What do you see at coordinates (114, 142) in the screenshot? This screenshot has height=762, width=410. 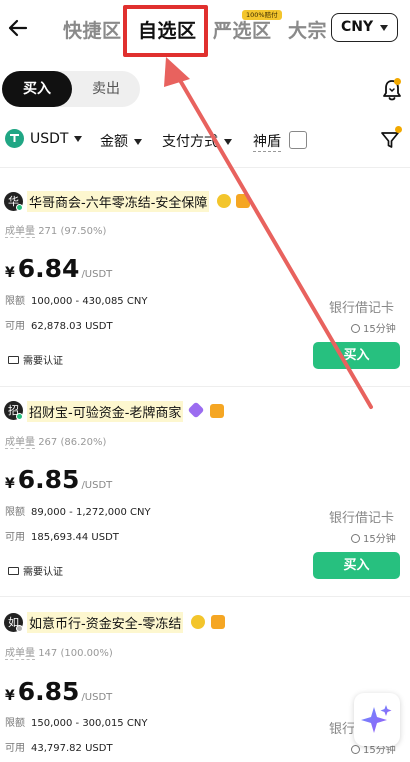 I see `amount-filter-label: 金额` at bounding box center [114, 142].